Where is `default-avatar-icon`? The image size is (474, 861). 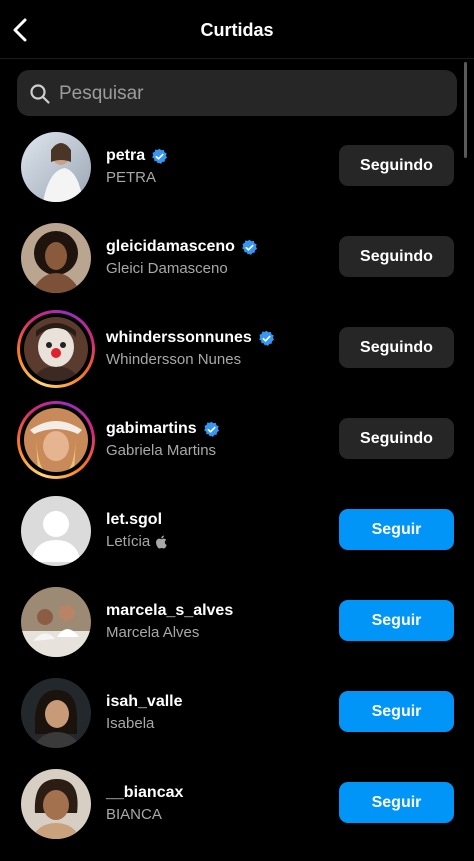 default-avatar-icon is located at coordinates (56, 531).